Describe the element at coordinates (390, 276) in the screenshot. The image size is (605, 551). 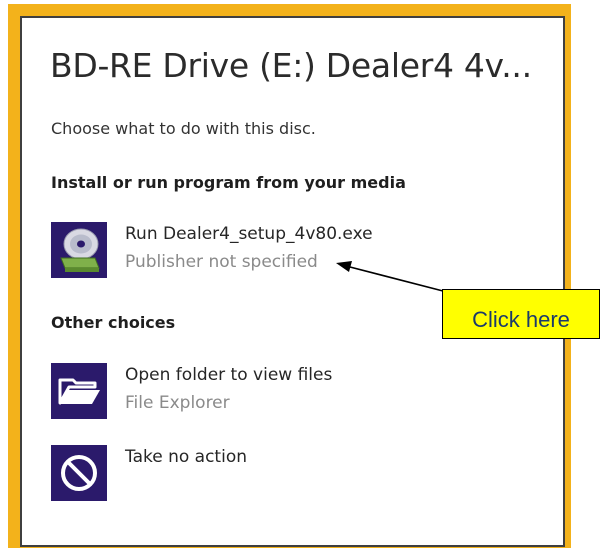
I see `callout-arrow` at that location.